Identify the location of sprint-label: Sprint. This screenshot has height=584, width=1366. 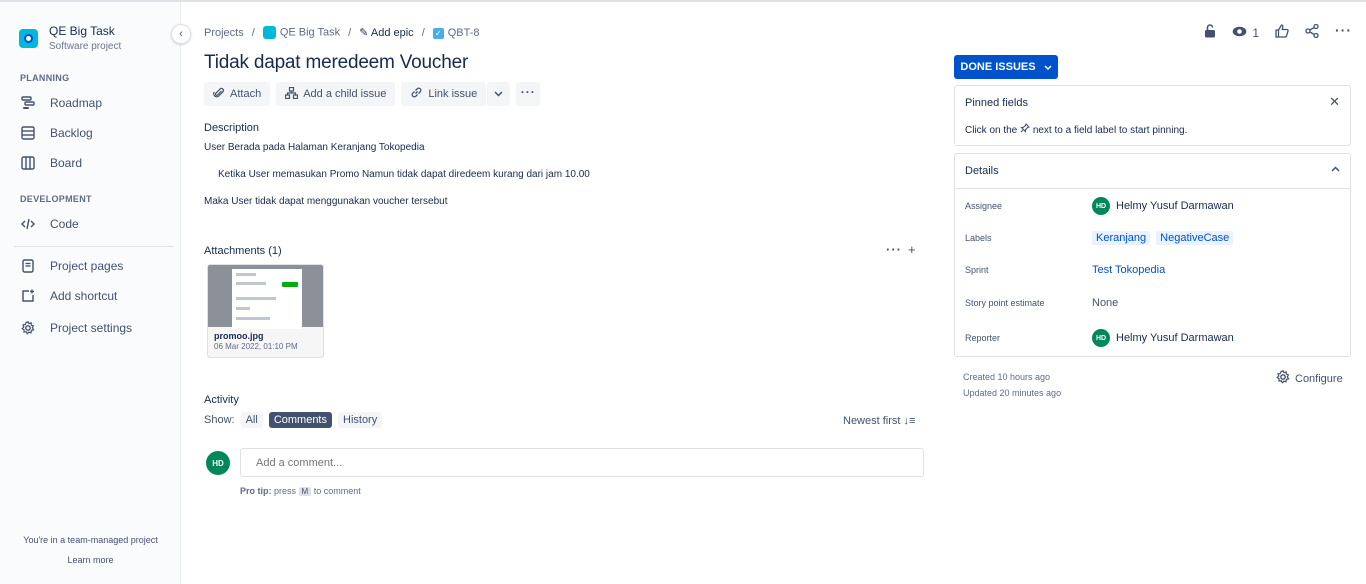
(977, 270).